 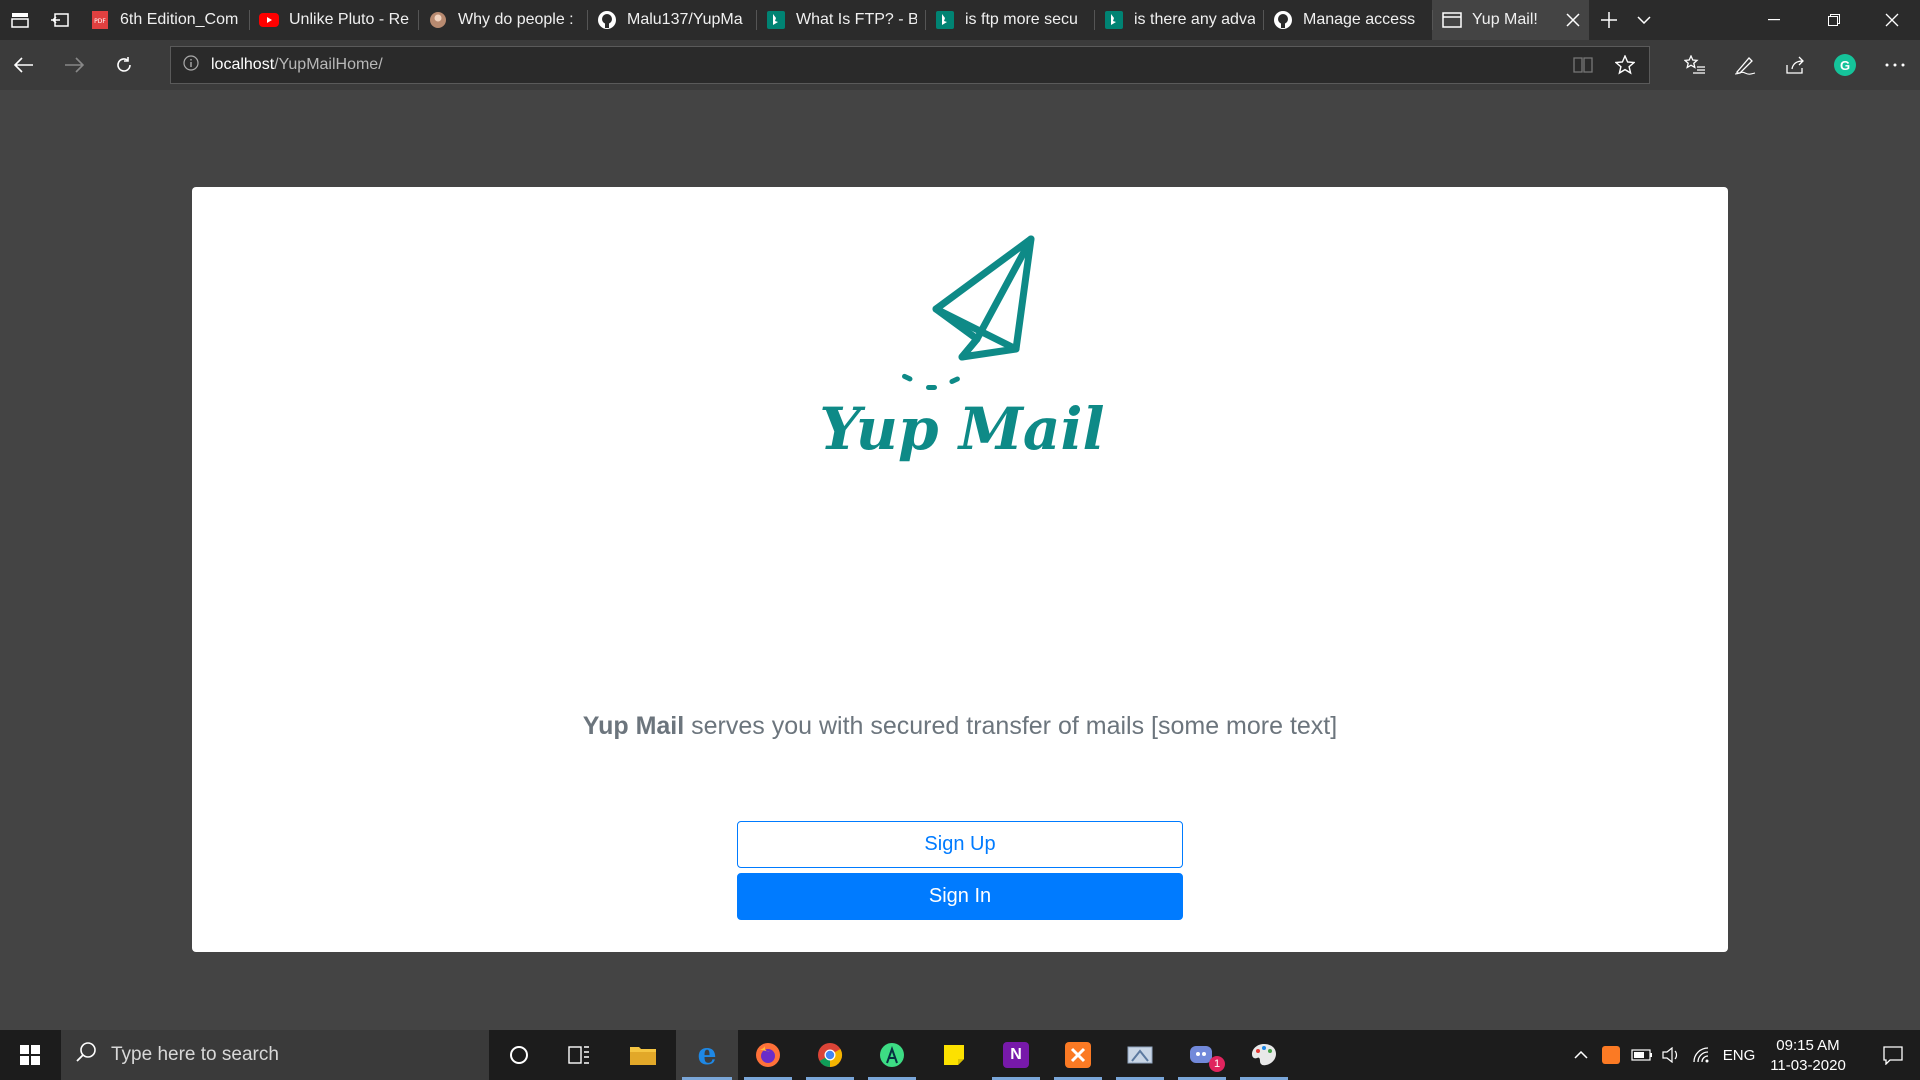 I want to click on grammarly-icon: G, so click(x=1845, y=65).